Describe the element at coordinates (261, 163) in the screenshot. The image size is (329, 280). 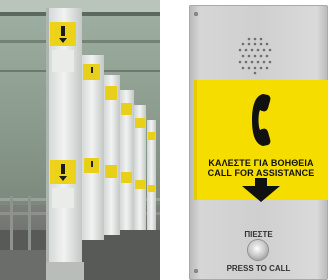
I see `call-for-help-greek: ΚΑΛΕΣΤΕ ΓΙΑ ΒΟΗΘΕΙΑ` at that location.